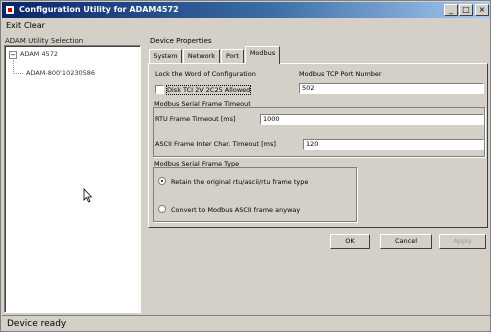  Describe the element at coordinates (201, 56) in the screenshot. I see `tab-network: Network` at that location.